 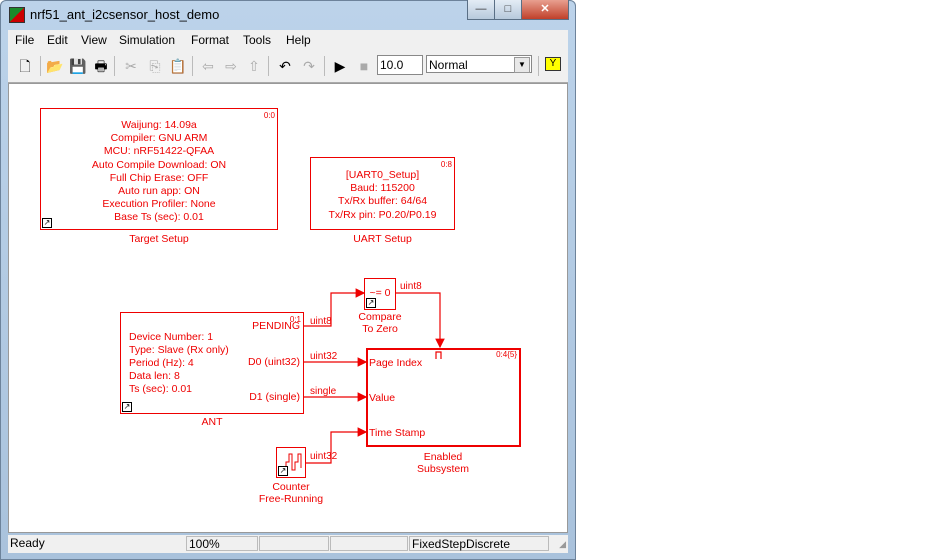 I want to click on counter-free-running-block: ↗, so click(x=291, y=462).